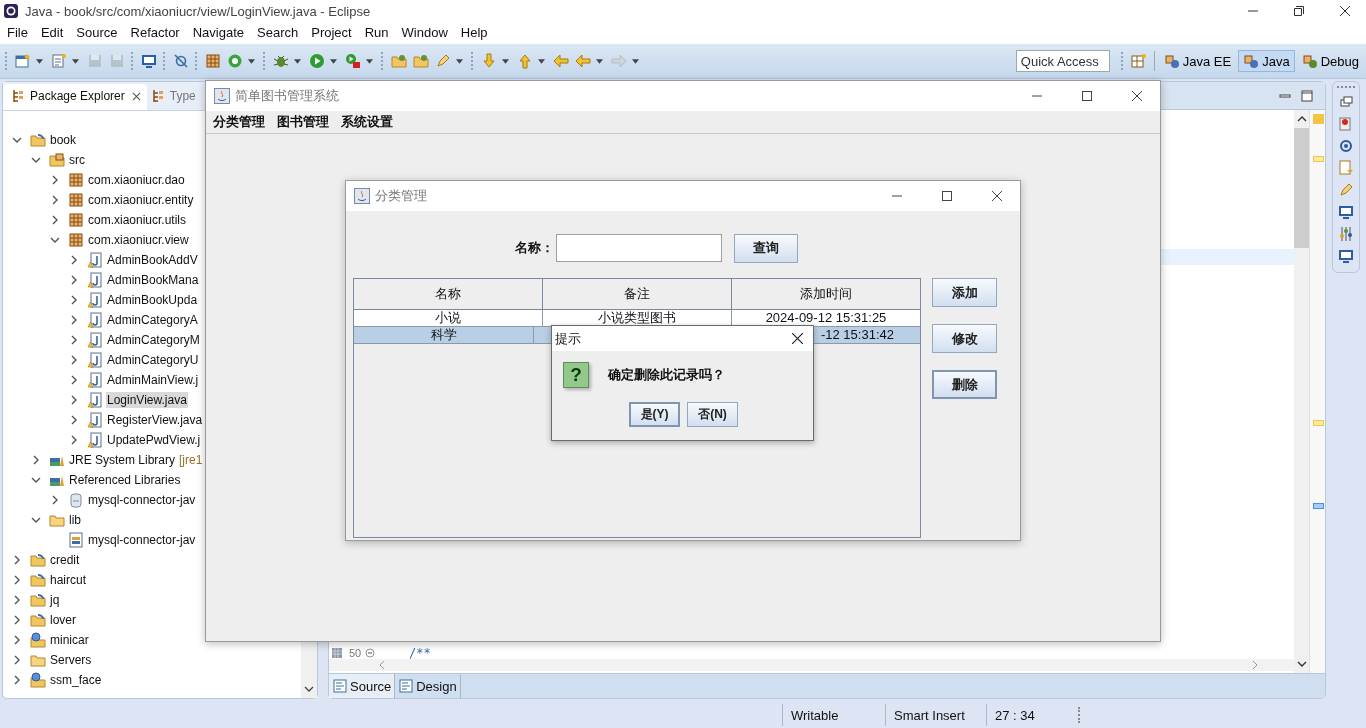 Image resolution: width=1366 pixels, height=728 pixels. What do you see at coordinates (1138, 61) in the screenshot?
I see `open-perspective-icon` at bounding box center [1138, 61].